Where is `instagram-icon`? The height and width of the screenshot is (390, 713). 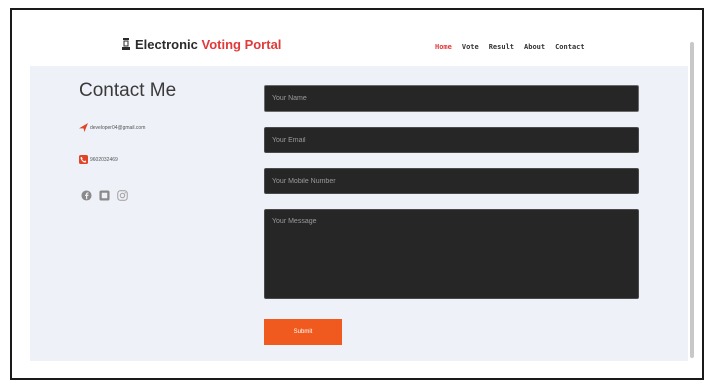 instagram-icon is located at coordinates (122, 195).